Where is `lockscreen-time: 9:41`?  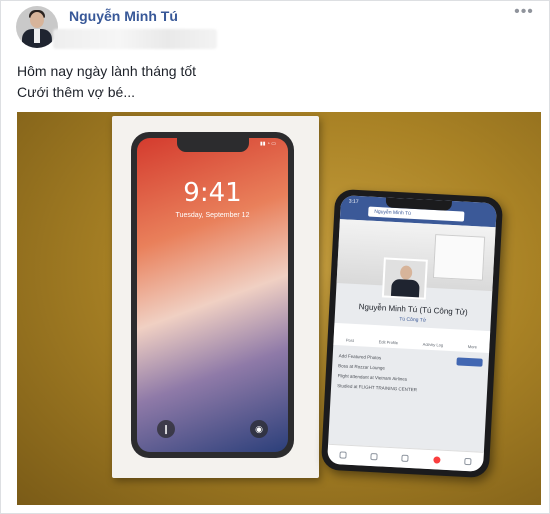 lockscreen-time: 9:41 is located at coordinates (212, 193).